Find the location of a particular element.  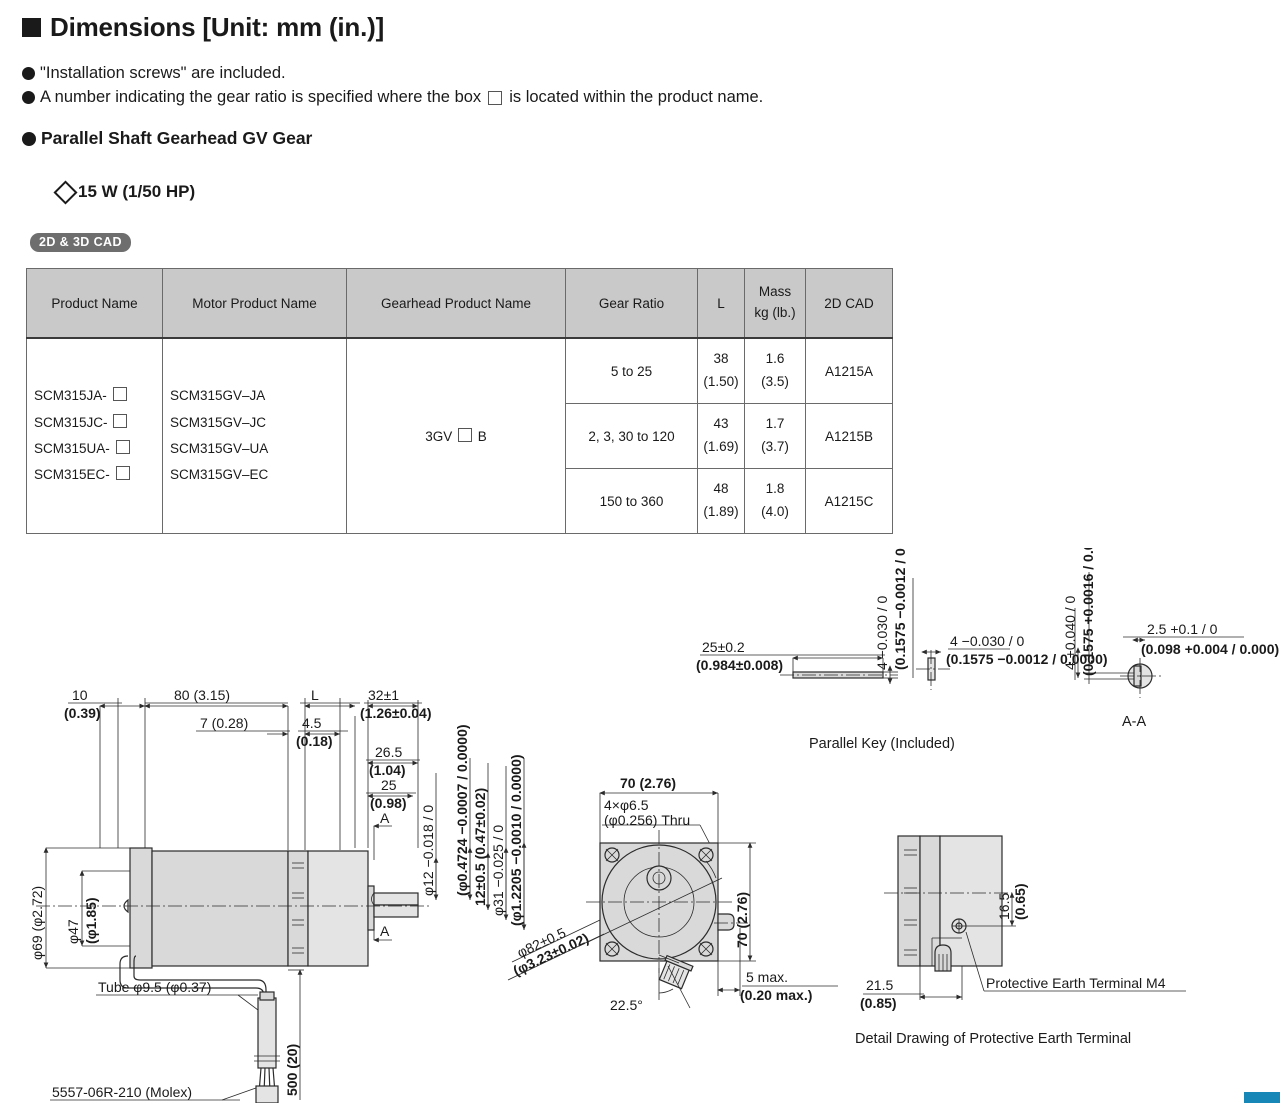

mass-lb: (4.0) is located at coordinates (775, 511).